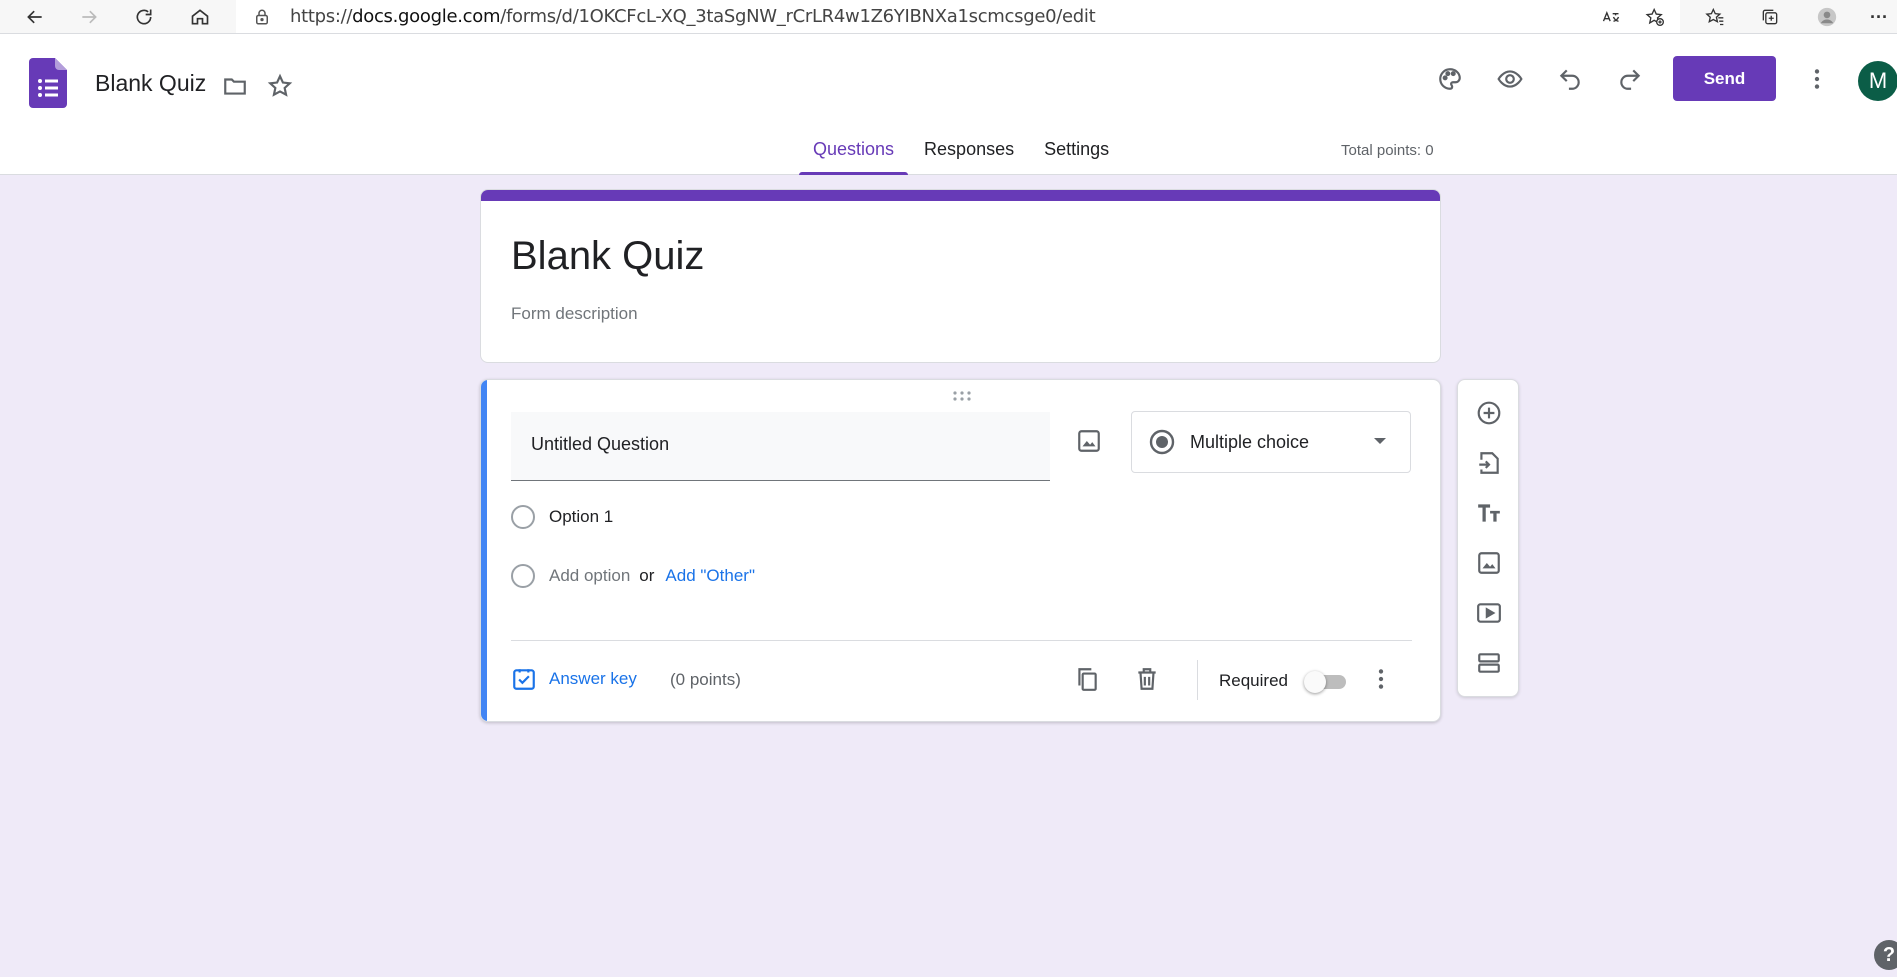 Image resolution: width=1897 pixels, height=977 pixels. What do you see at coordinates (426, 16) in the screenshot?
I see `url-domain: docs.google.com` at bounding box center [426, 16].